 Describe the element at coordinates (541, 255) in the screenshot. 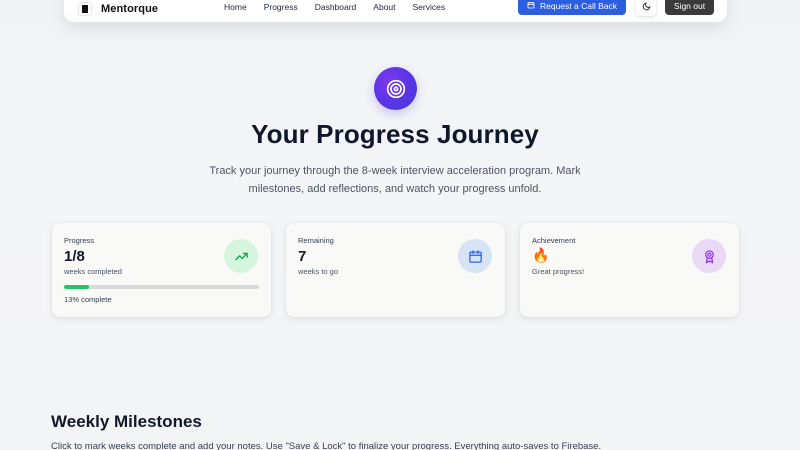

I see `fire-icon: 🔥` at that location.